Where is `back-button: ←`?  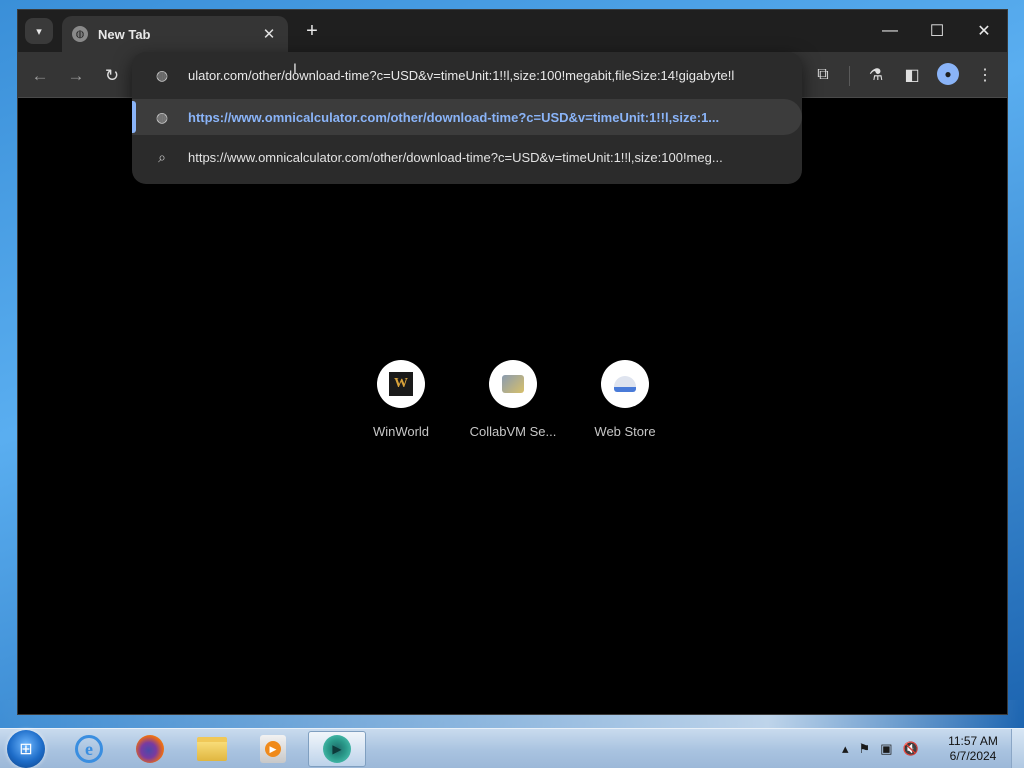
back-button: ← is located at coordinates (40, 76).